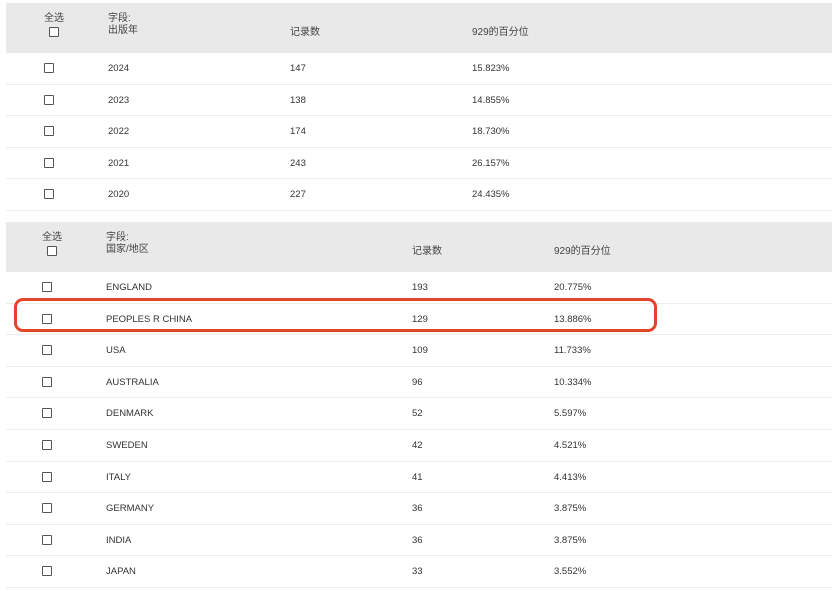 The image size is (836, 604). I want to click on table-row: USA 109 11.733%, so click(419, 351).